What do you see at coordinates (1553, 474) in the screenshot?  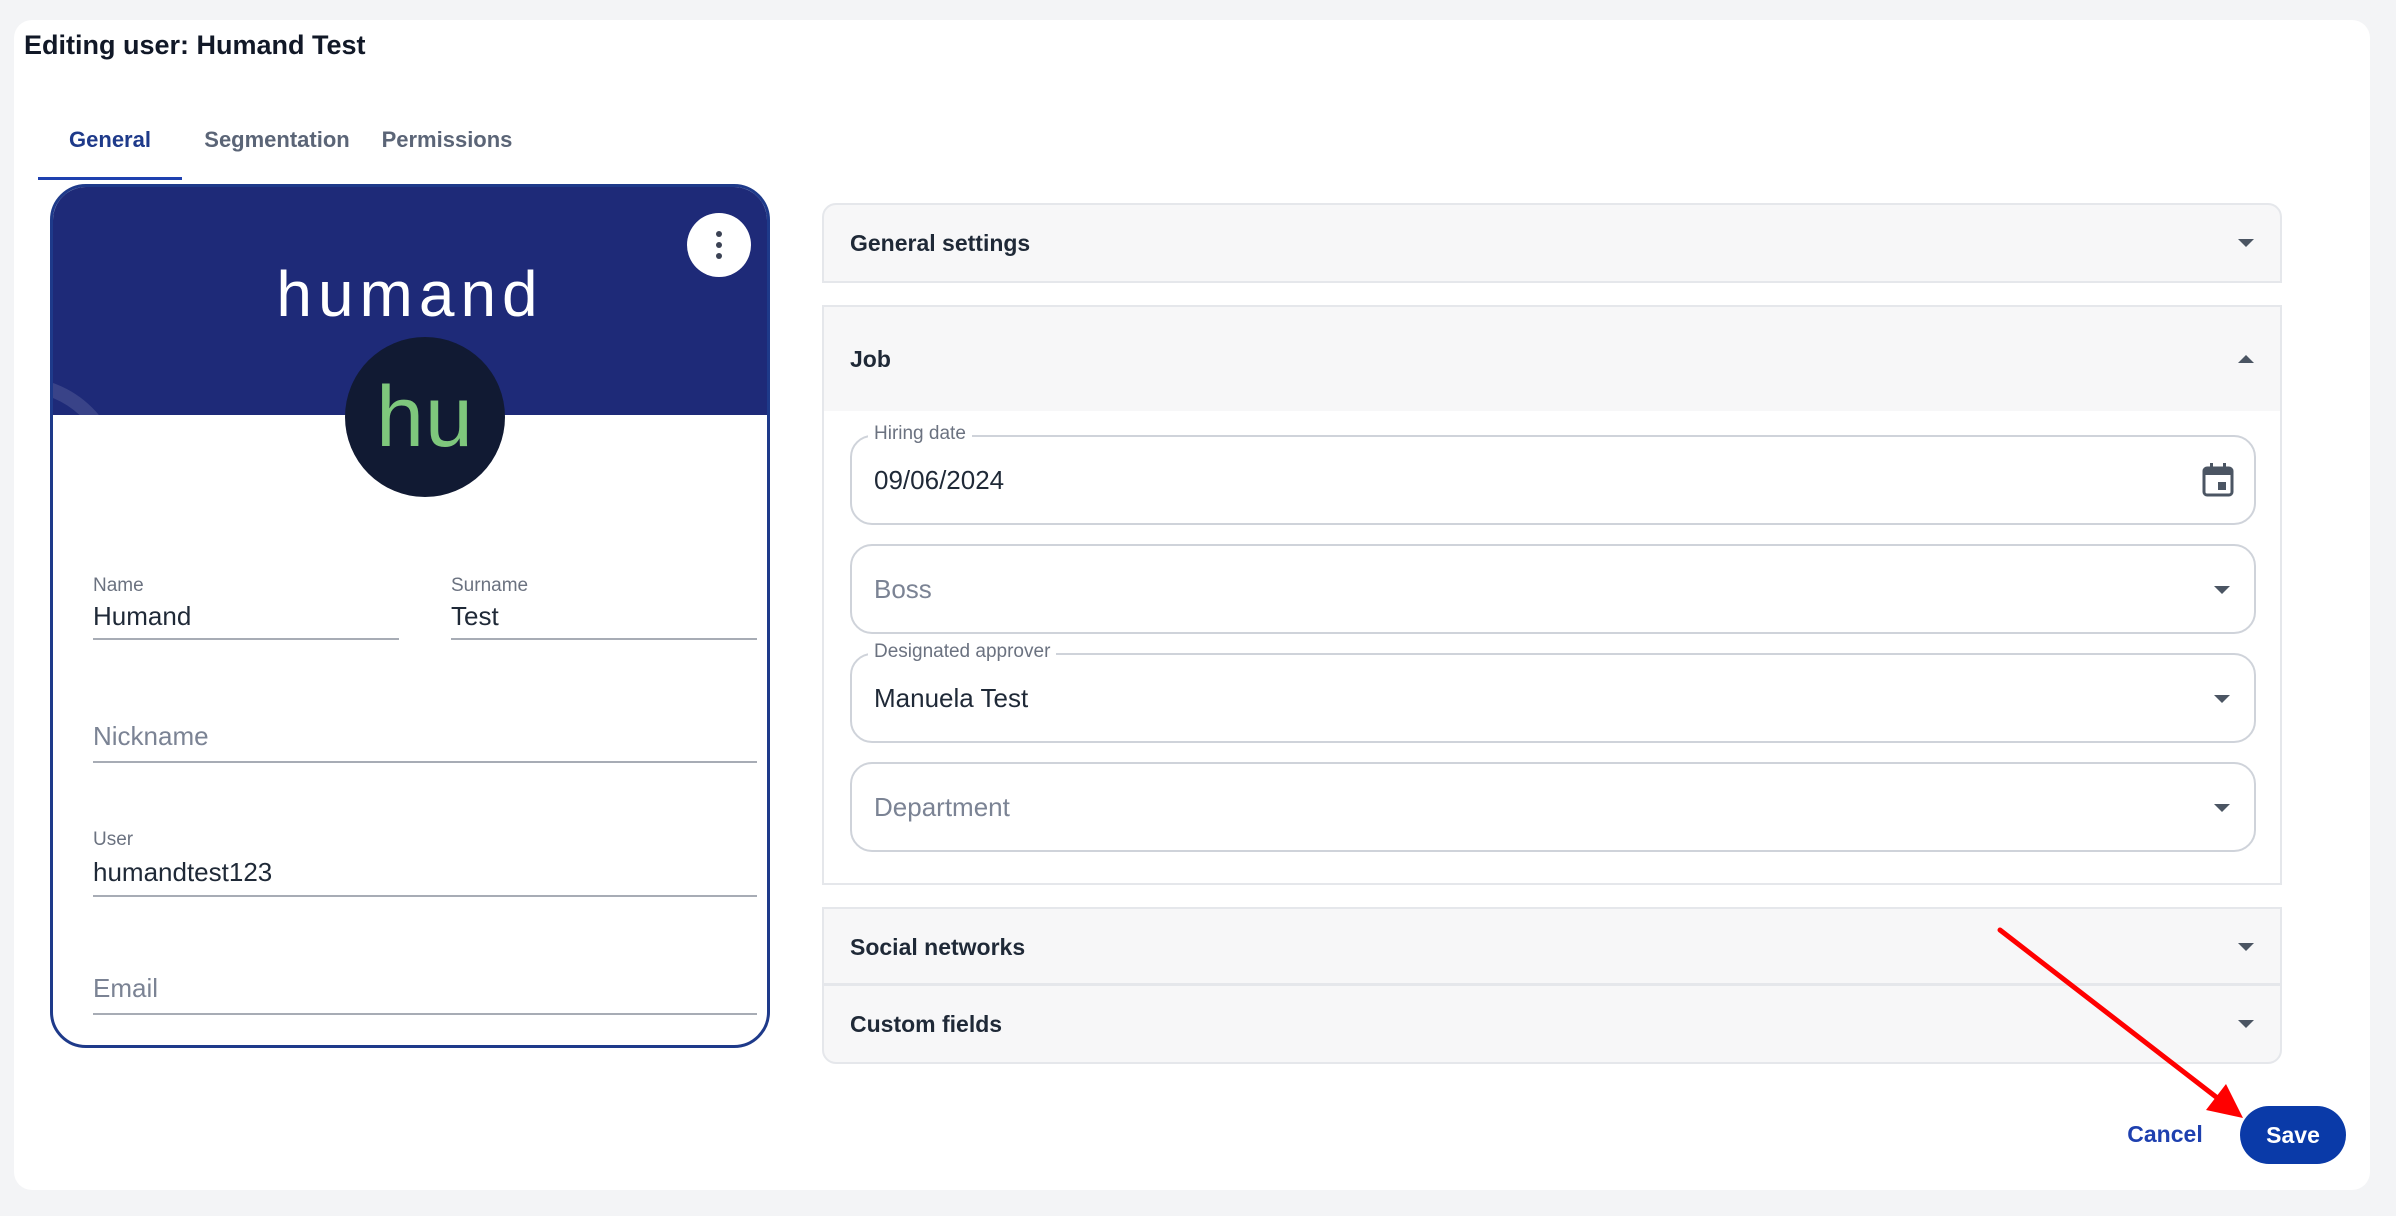 I see `hiring-date-field: Hiring date 09/06/2024` at bounding box center [1553, 474].